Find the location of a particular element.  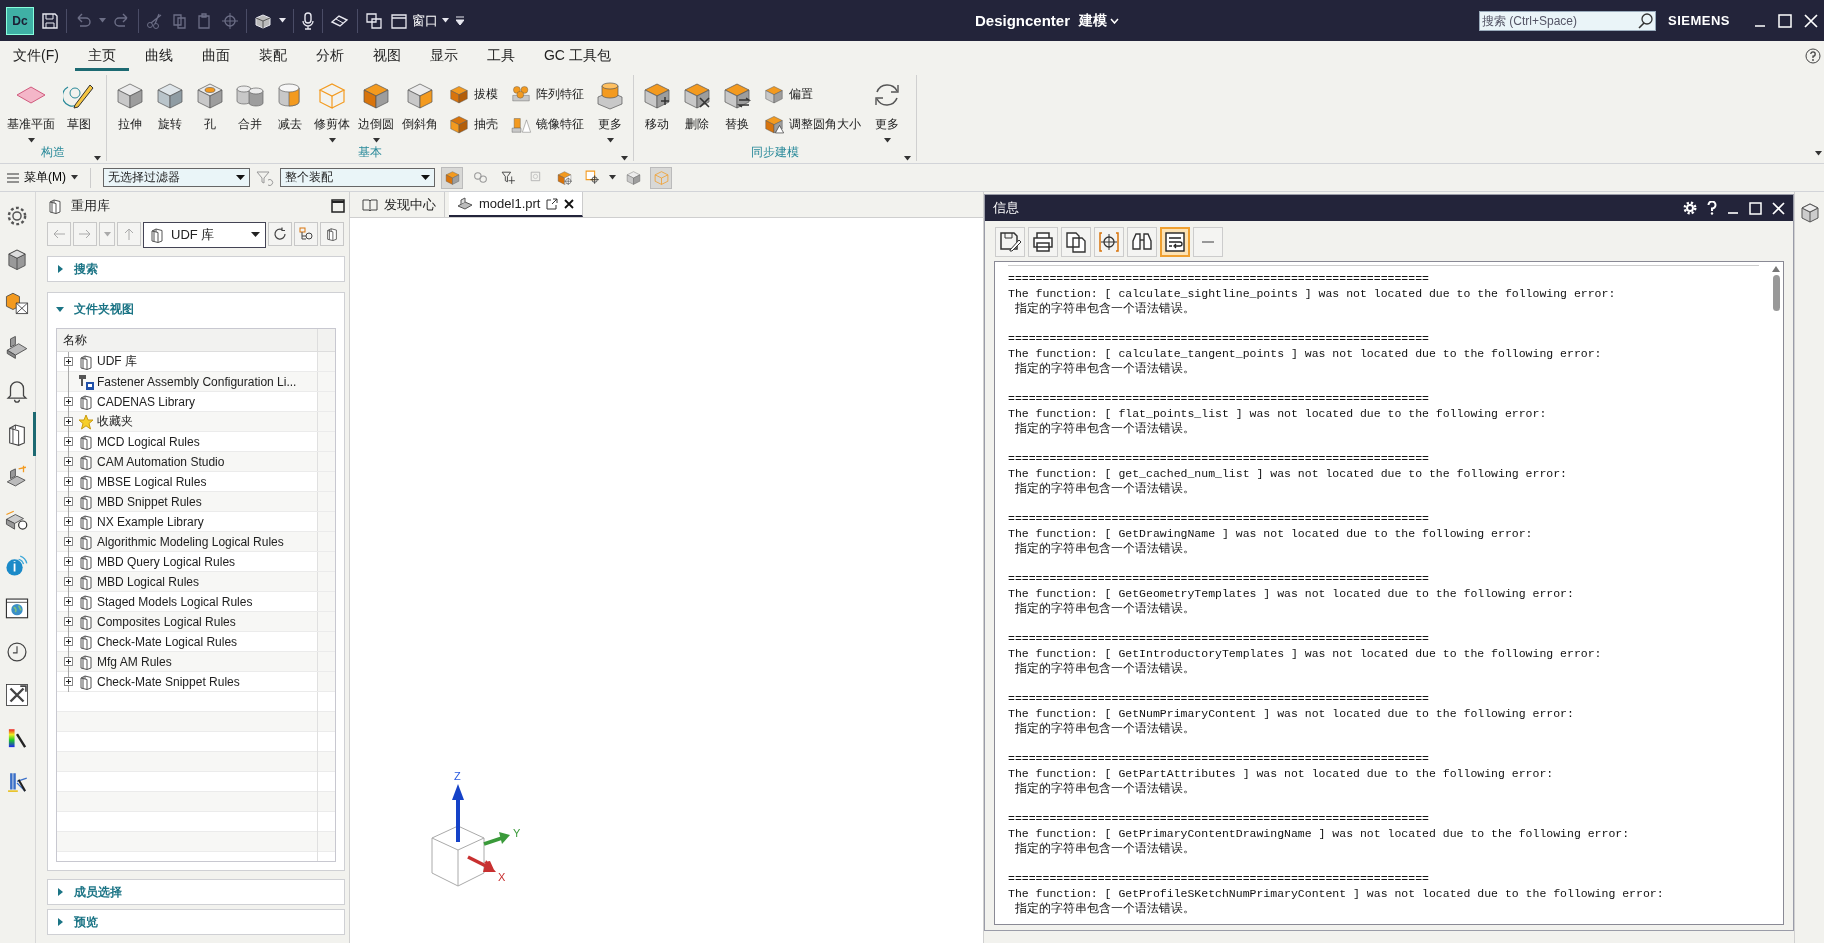

scissors-icon is located at coordinates (155, 20).